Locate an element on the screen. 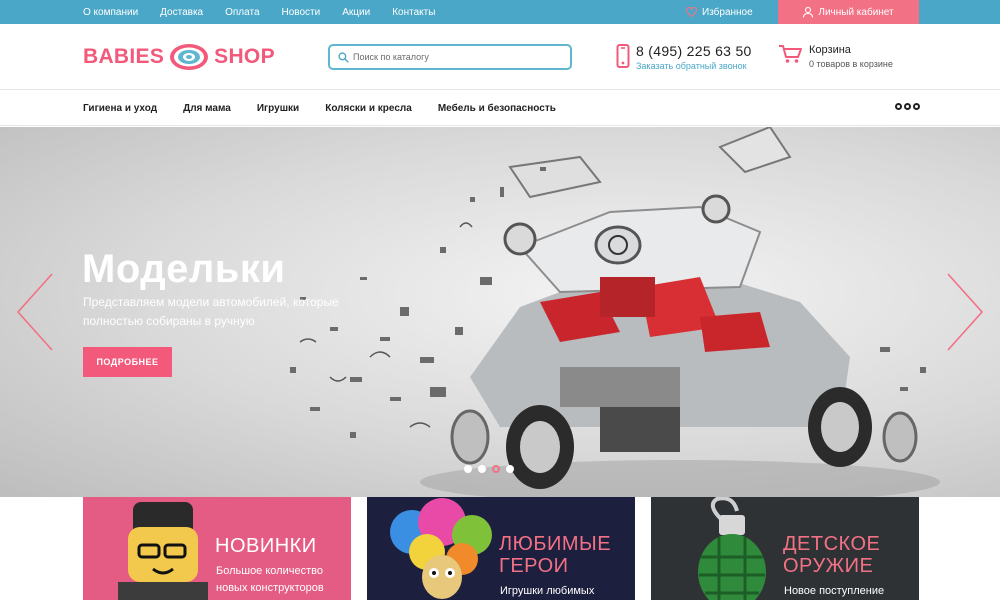 The height and width of the screenshot is (600, 1000). pacifier-icon is located at coordinates (189, 57).